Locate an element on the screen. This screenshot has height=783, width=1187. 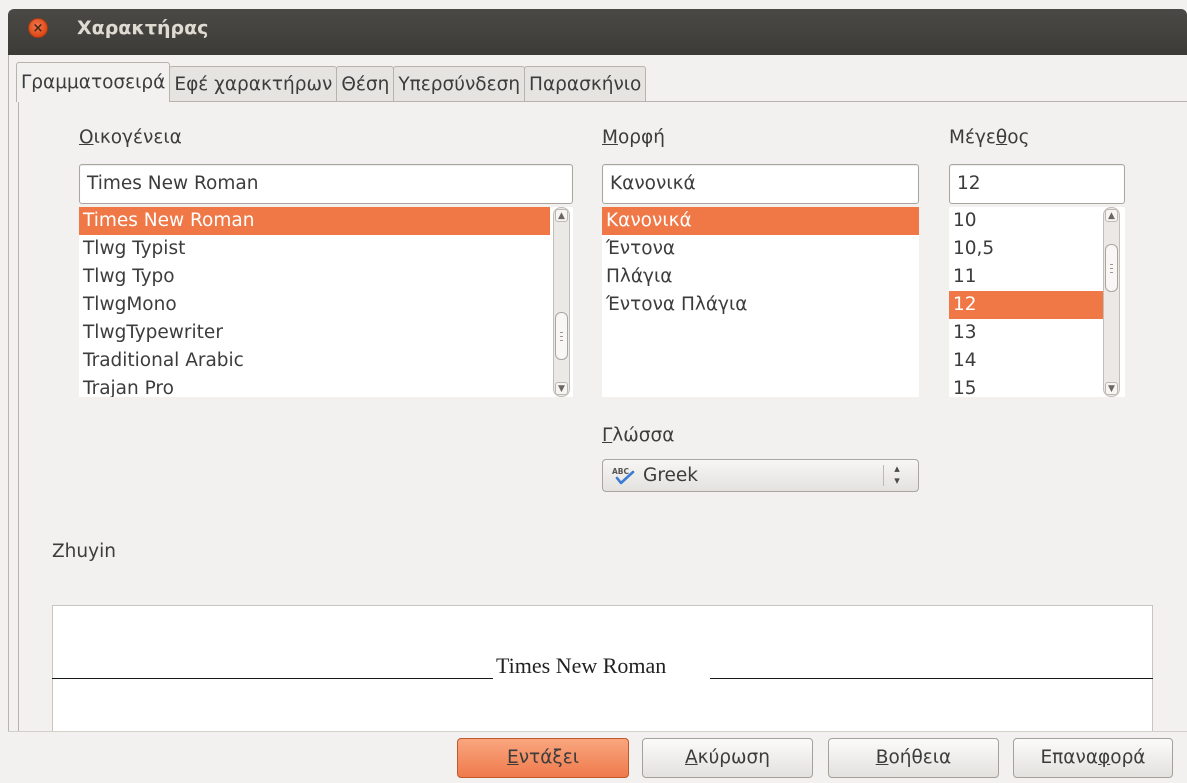
family-list-item: Traditional Arabic is located at coordinates (326, 361).